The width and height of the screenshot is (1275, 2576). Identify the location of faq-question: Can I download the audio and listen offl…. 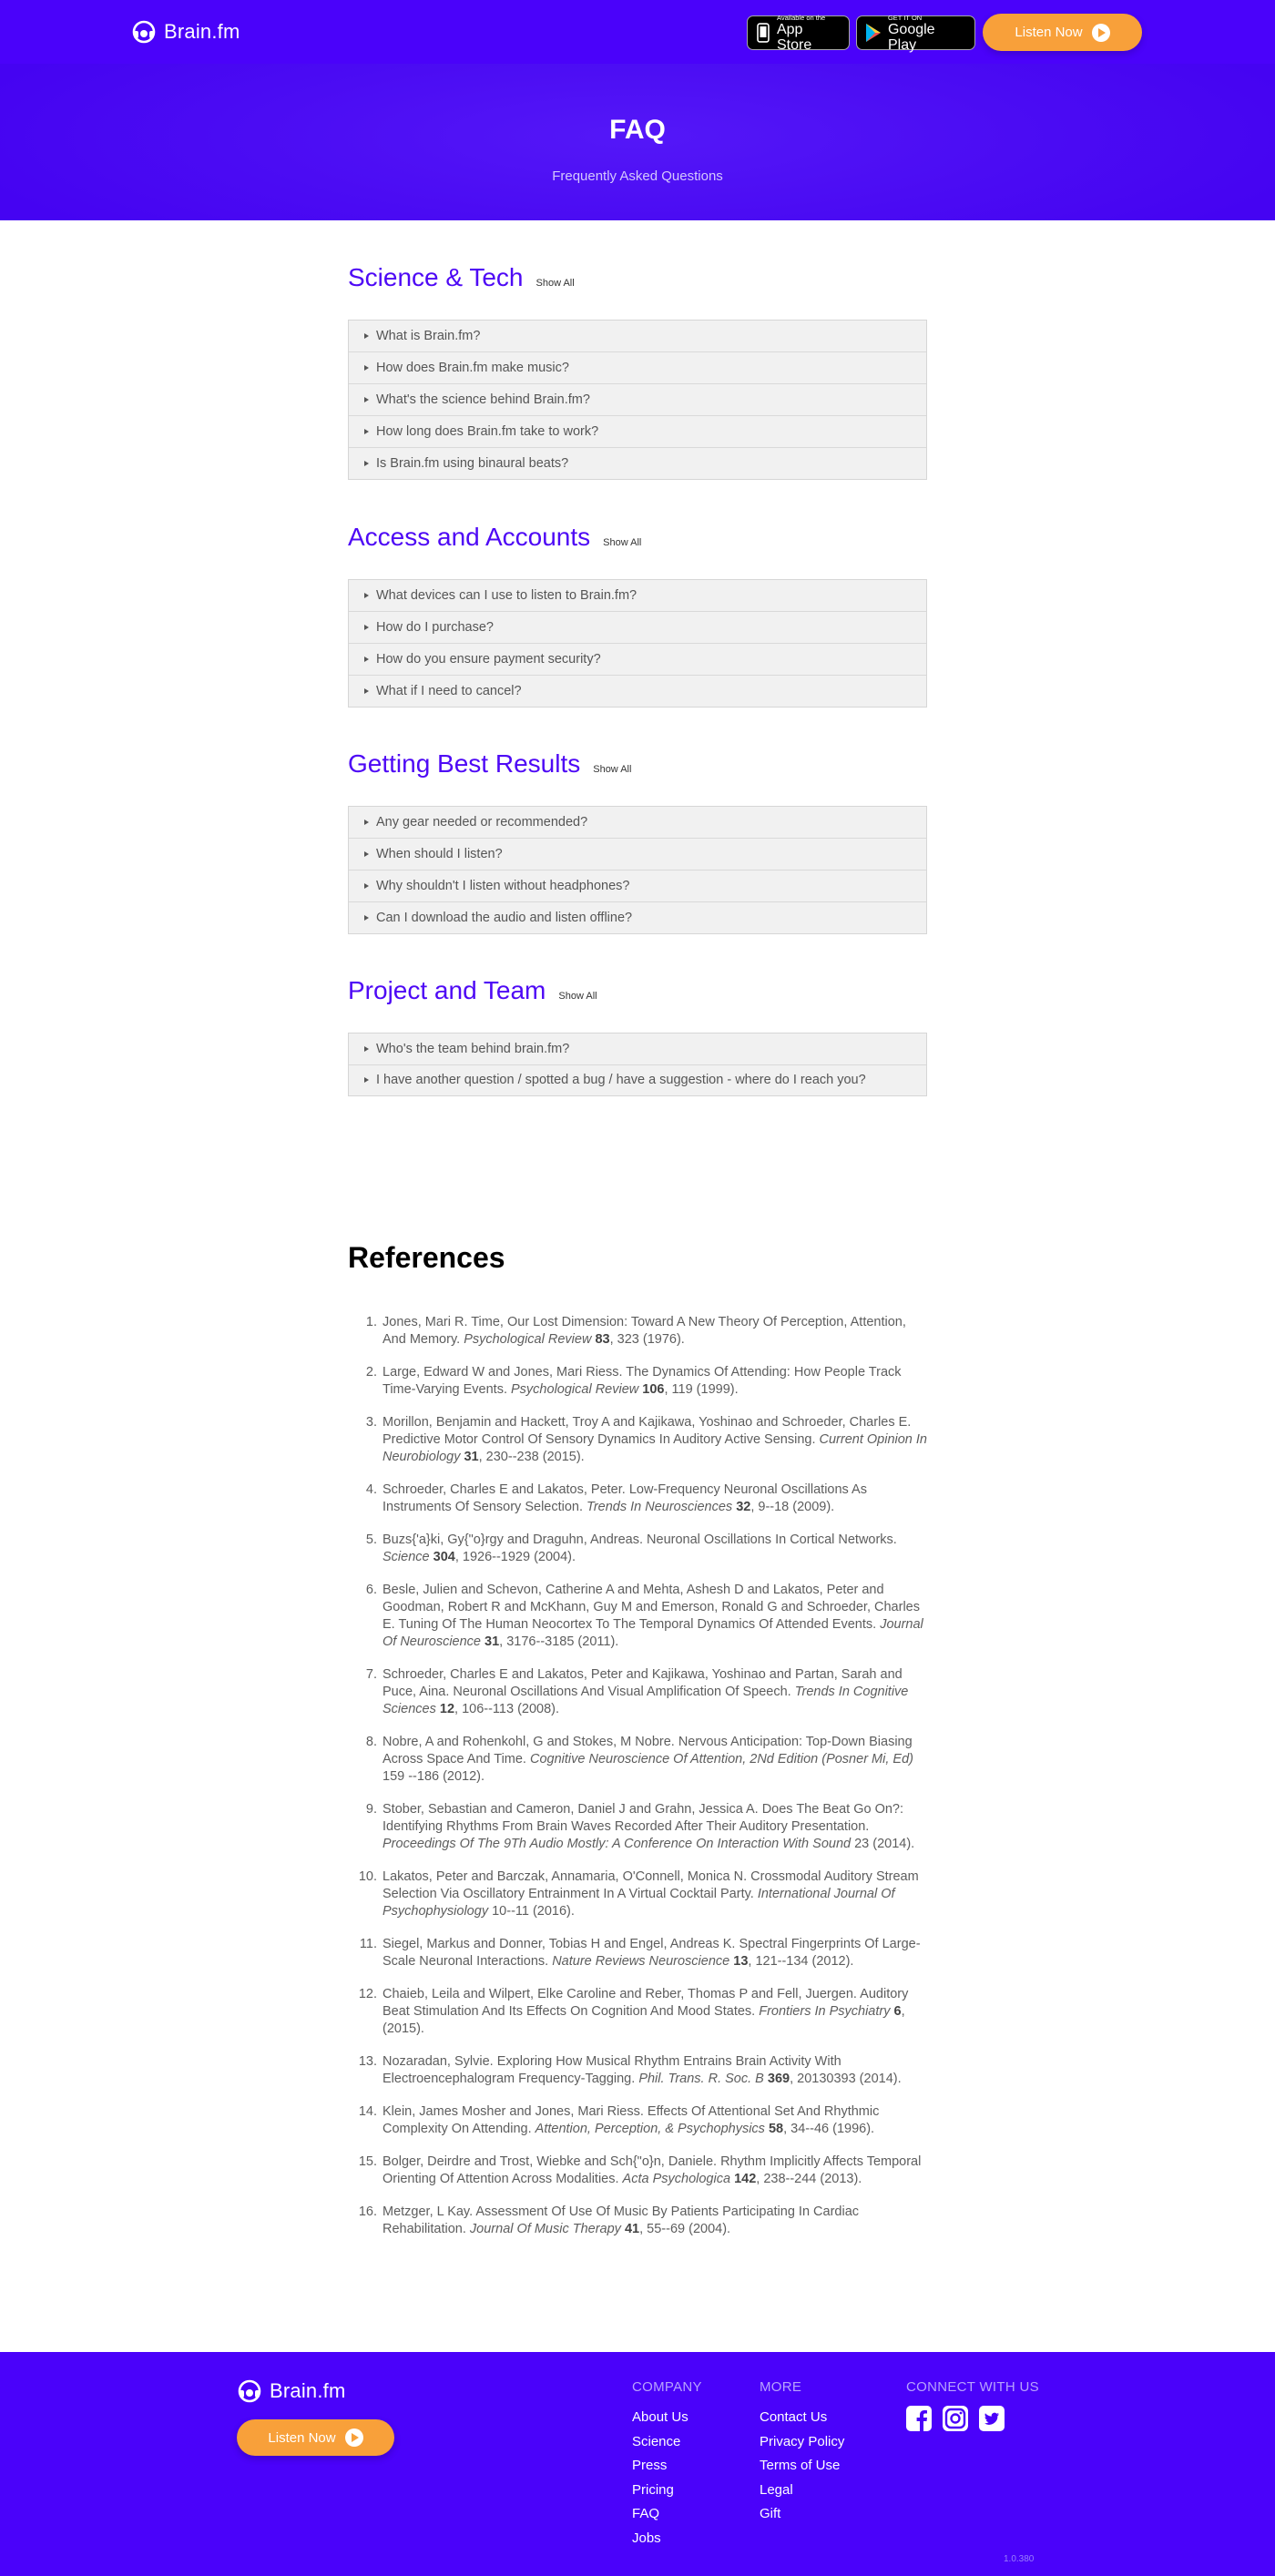
(638, 917).